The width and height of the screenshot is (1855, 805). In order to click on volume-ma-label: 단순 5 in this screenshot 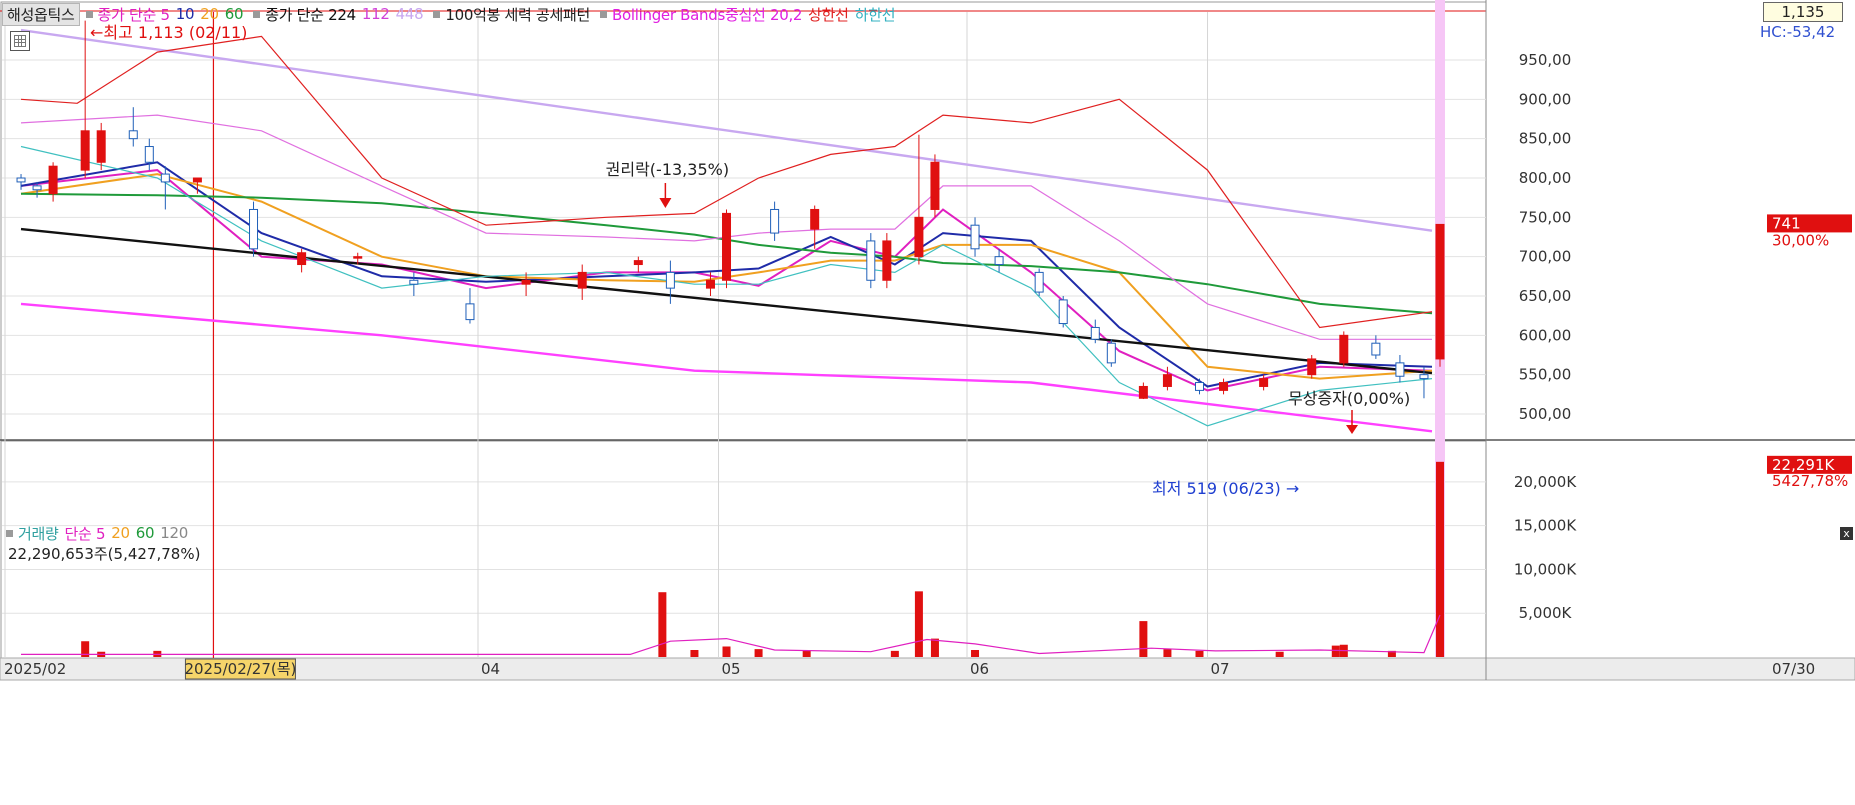, I will do `click(85, 533)`.